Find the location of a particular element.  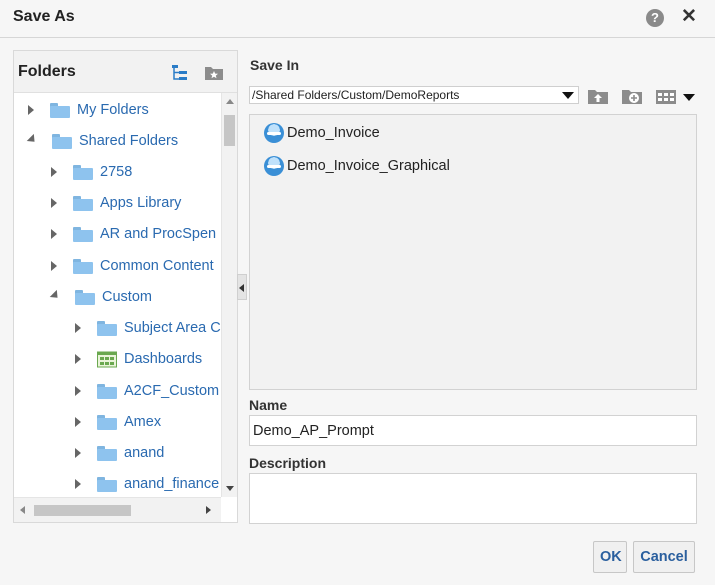

list-item: Demo_Invoice_Graphical is located at coordinates (357, 166).